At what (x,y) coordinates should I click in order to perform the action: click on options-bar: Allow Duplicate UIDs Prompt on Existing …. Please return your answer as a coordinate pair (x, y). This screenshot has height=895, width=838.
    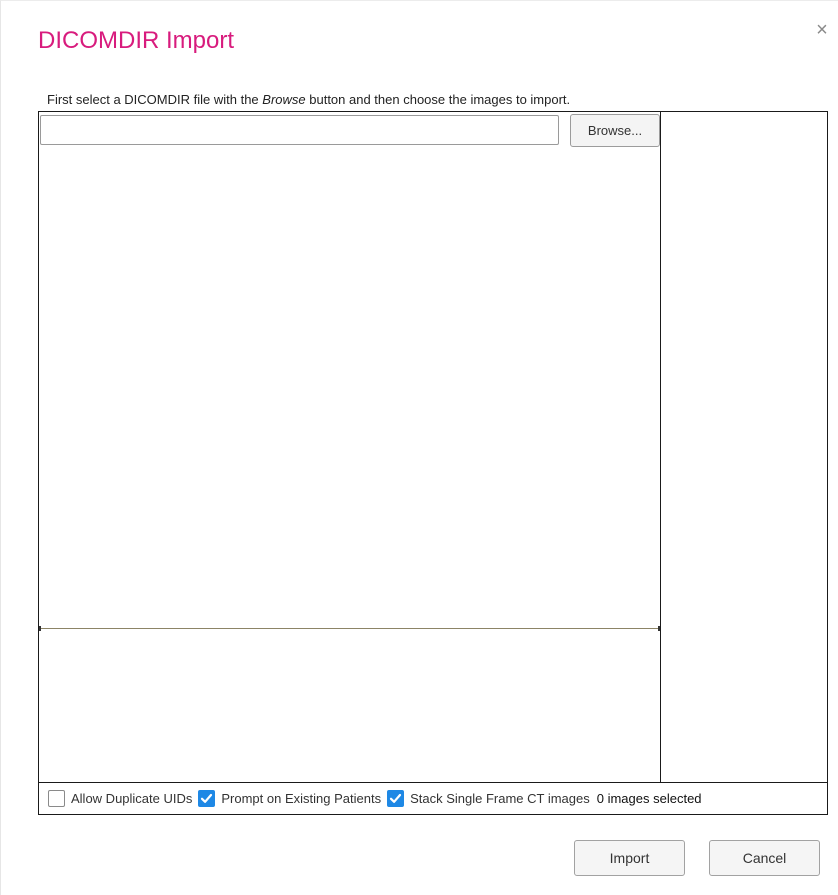
    Looking at the image, I should click on (433, 798).